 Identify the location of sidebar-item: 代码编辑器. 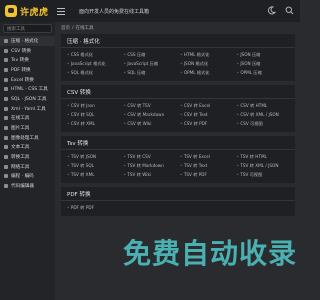
(27, 186).